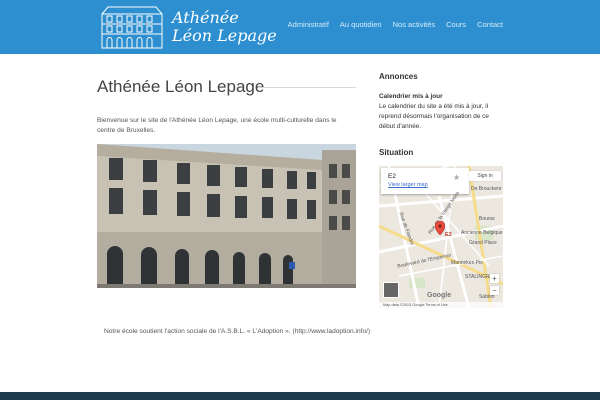 The image size is (600, 400). I want to click on site-logo: Athénée Léon Lepage, so click(187, 27).